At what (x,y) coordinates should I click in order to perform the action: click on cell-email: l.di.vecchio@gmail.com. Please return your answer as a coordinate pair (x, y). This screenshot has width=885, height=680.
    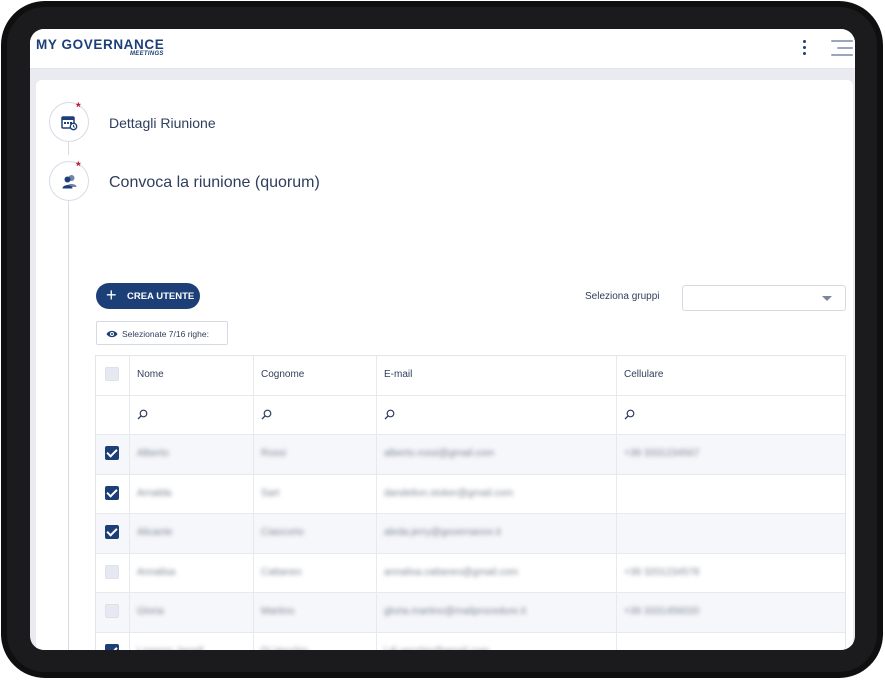
    Looking at the image, I should click on (497, 641).